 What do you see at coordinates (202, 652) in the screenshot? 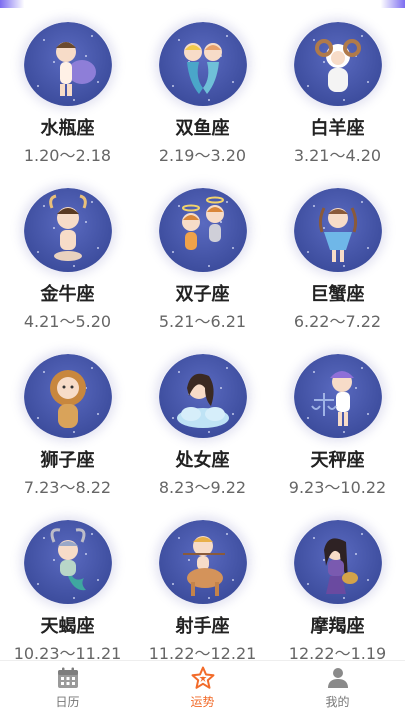
I see `zodiac-date-range: 11.22～12.21` at bounding box center [202, 652].